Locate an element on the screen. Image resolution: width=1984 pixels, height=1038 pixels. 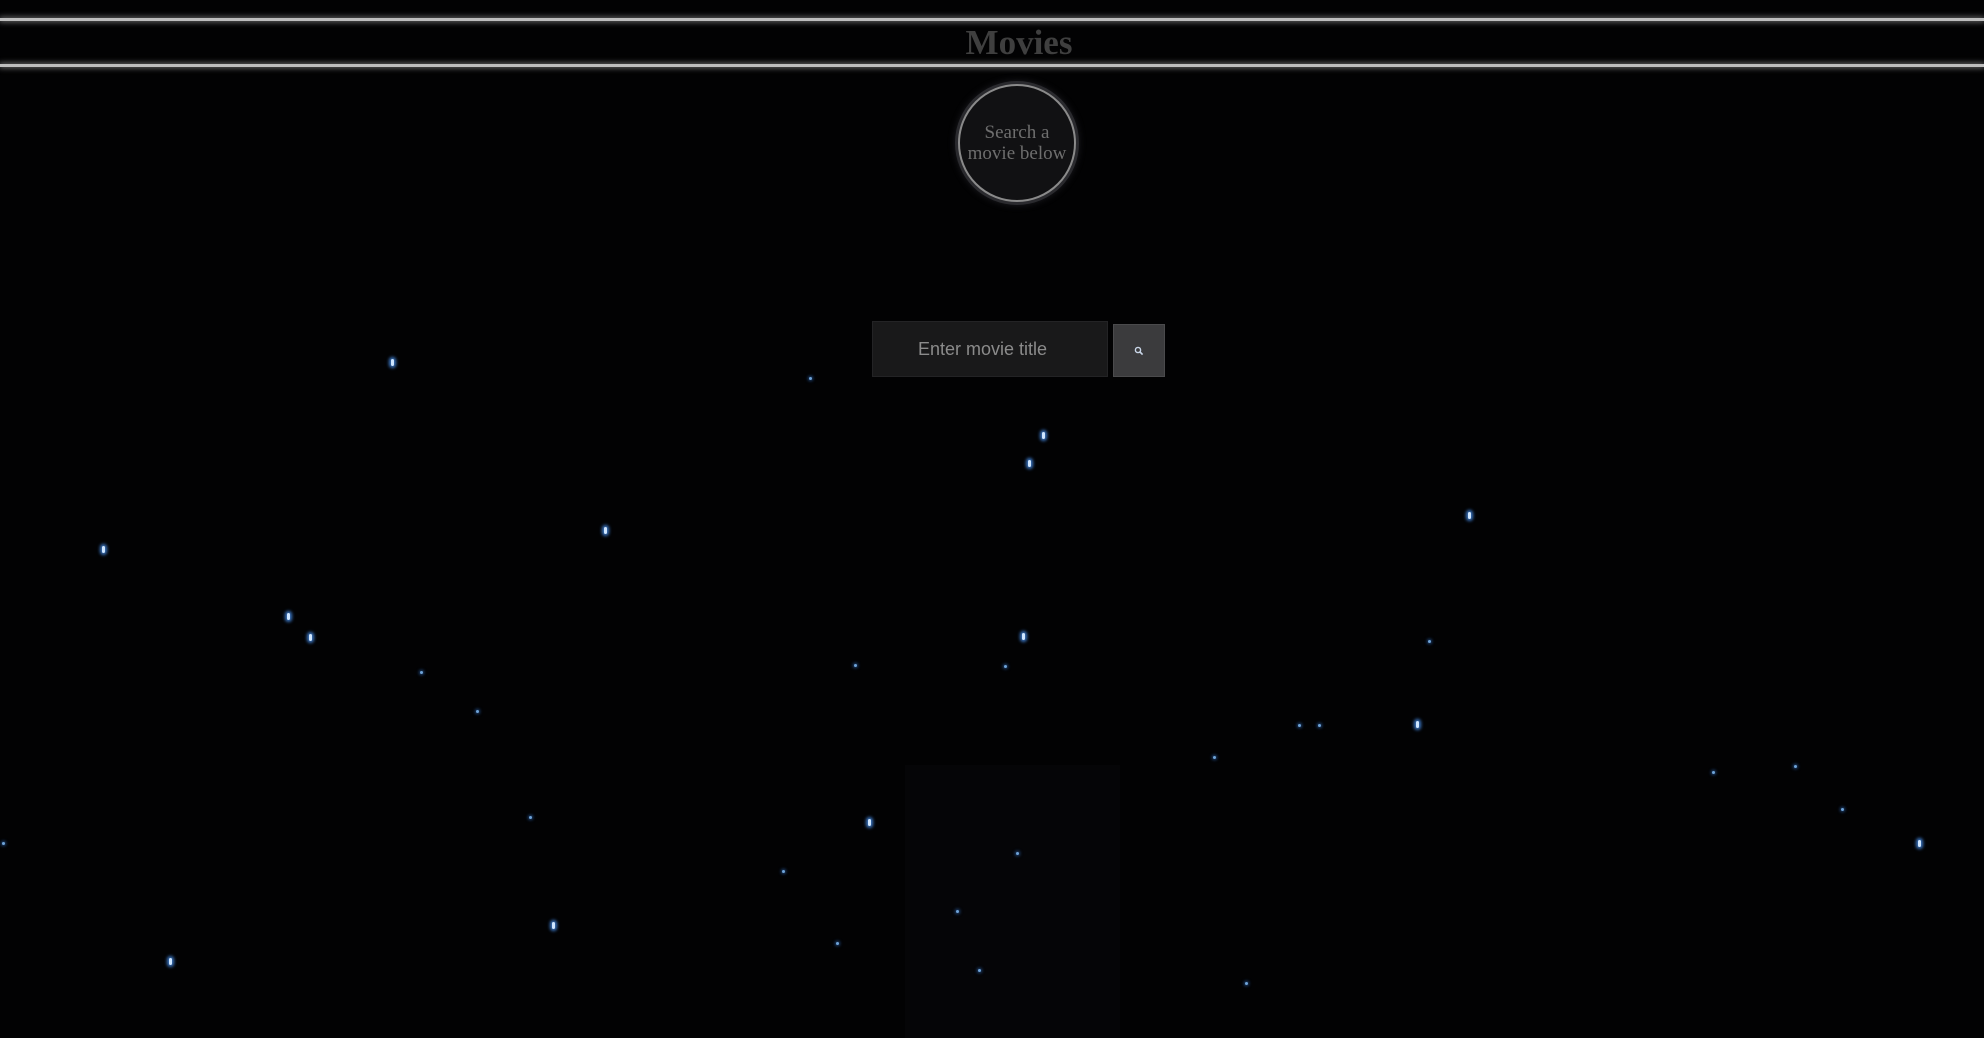
movie-title-search-input is located at coordinates (990, 349).